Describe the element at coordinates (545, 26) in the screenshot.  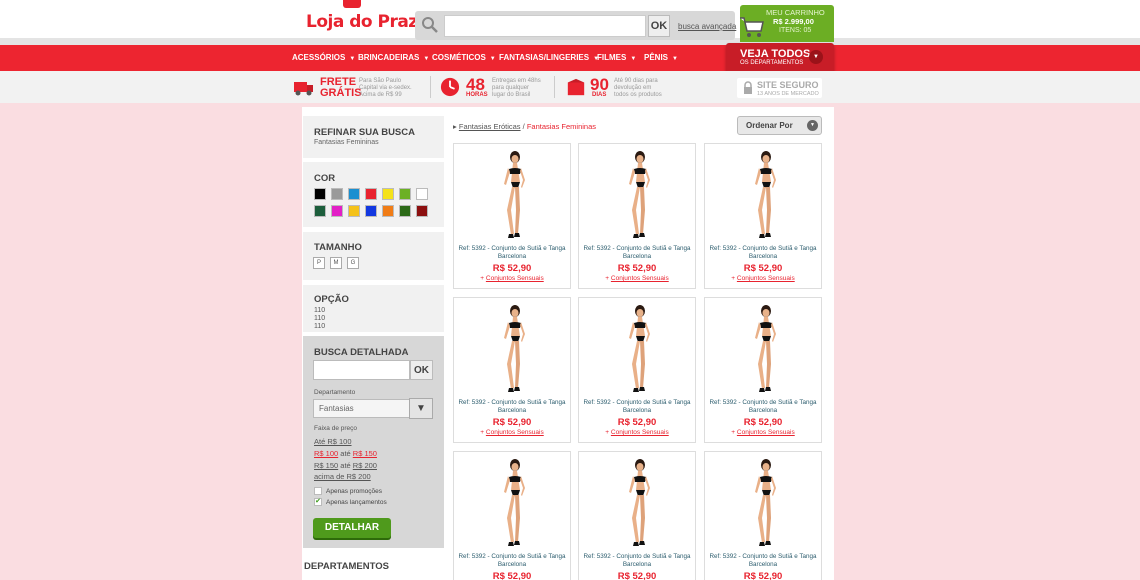
I see `search-input` at that location.